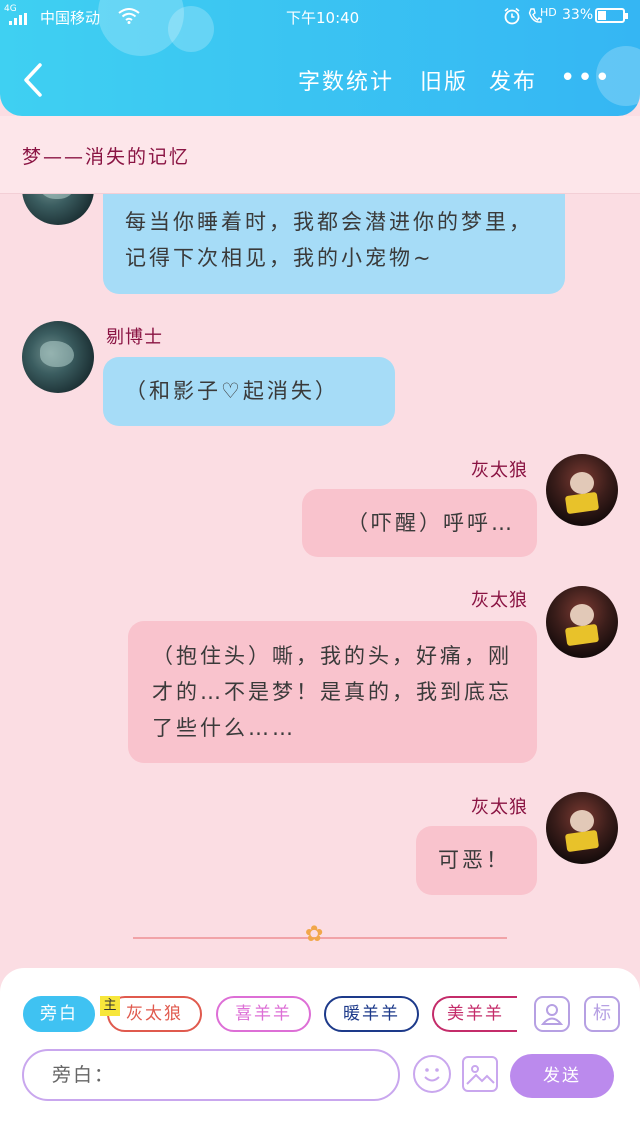 This screenshot has height=1138, width=640. I want to click on add-character-button, so click(552, 1014).